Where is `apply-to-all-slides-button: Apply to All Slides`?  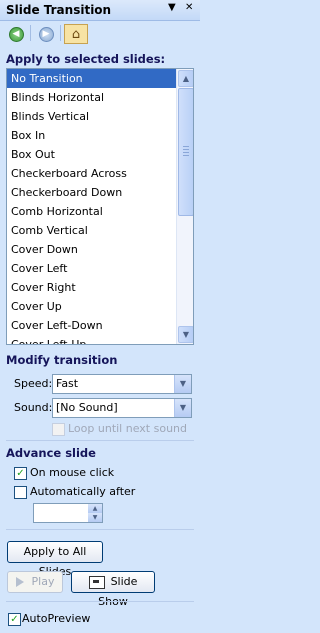 apply-to-all-slides-button: Apply to All Slides is located at coordinates (55, 559).